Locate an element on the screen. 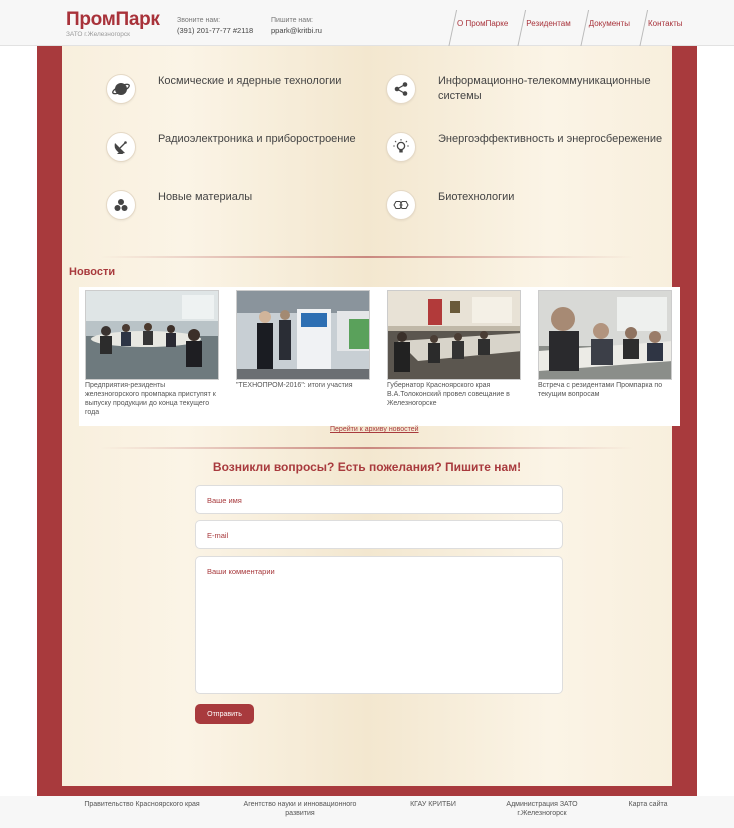 This screenshot has width=734, height=828. news-card: "ТЕХНОПРОМ-2016": итоги участия is located at coordinates (303, 340).